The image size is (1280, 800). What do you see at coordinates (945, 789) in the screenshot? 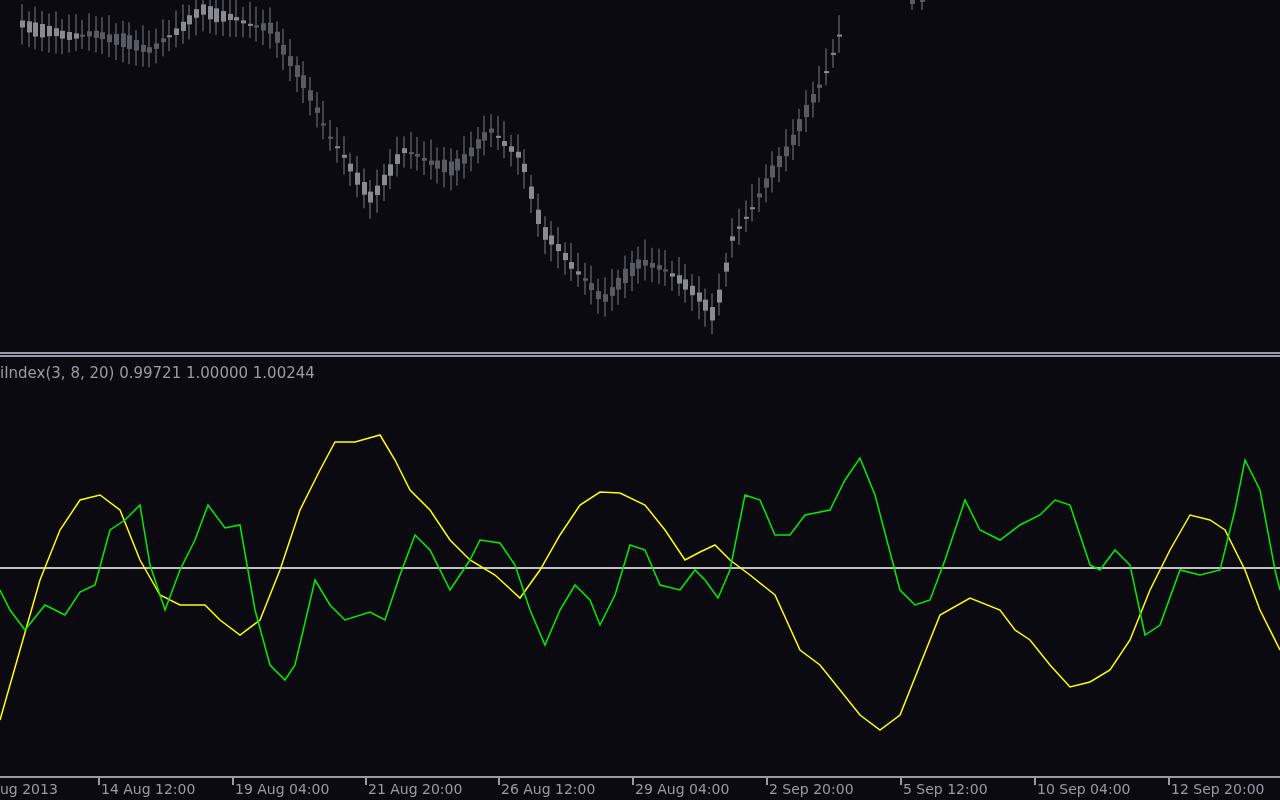
I see `time-label: 5 Sep 12:00` at bounding box center [945, 789].